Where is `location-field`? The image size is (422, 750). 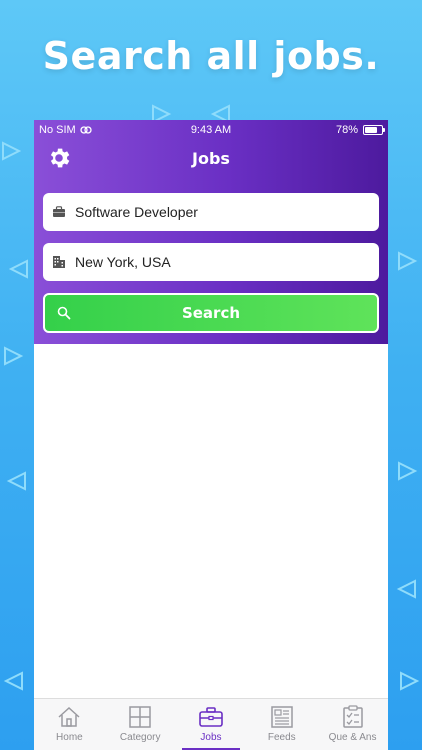
location-field is located at coordinates (211, 262).